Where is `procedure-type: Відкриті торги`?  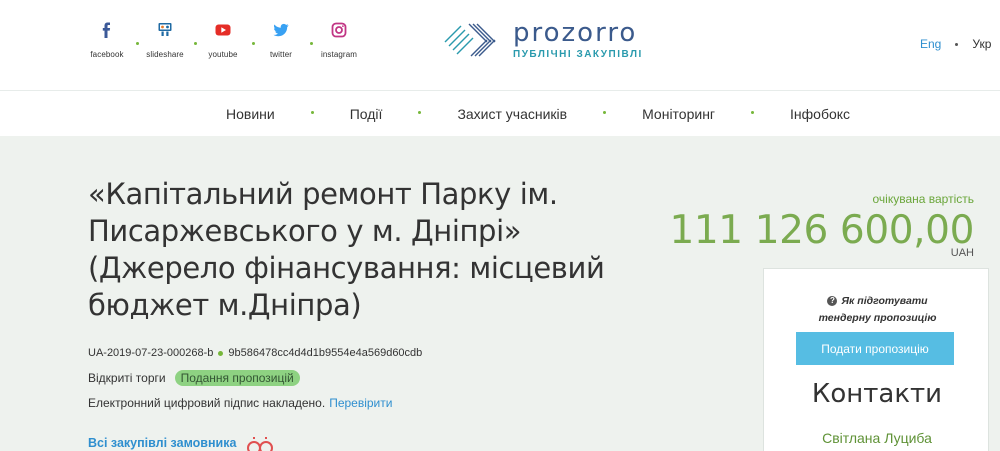
procedure-type: Відкриті торги is located at coordinates (127, 378).